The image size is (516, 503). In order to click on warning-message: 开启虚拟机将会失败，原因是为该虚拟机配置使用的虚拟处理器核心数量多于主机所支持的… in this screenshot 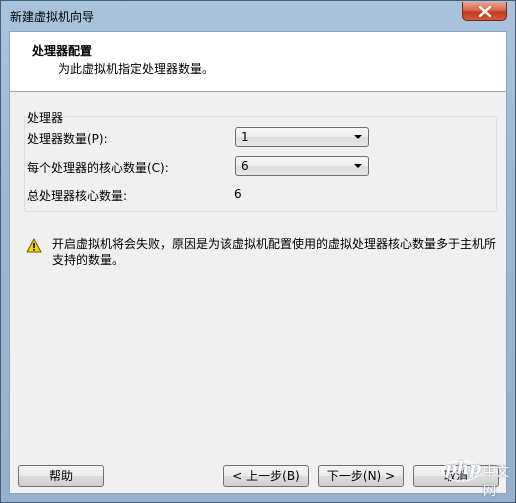, I will do `click(274, 252)`.